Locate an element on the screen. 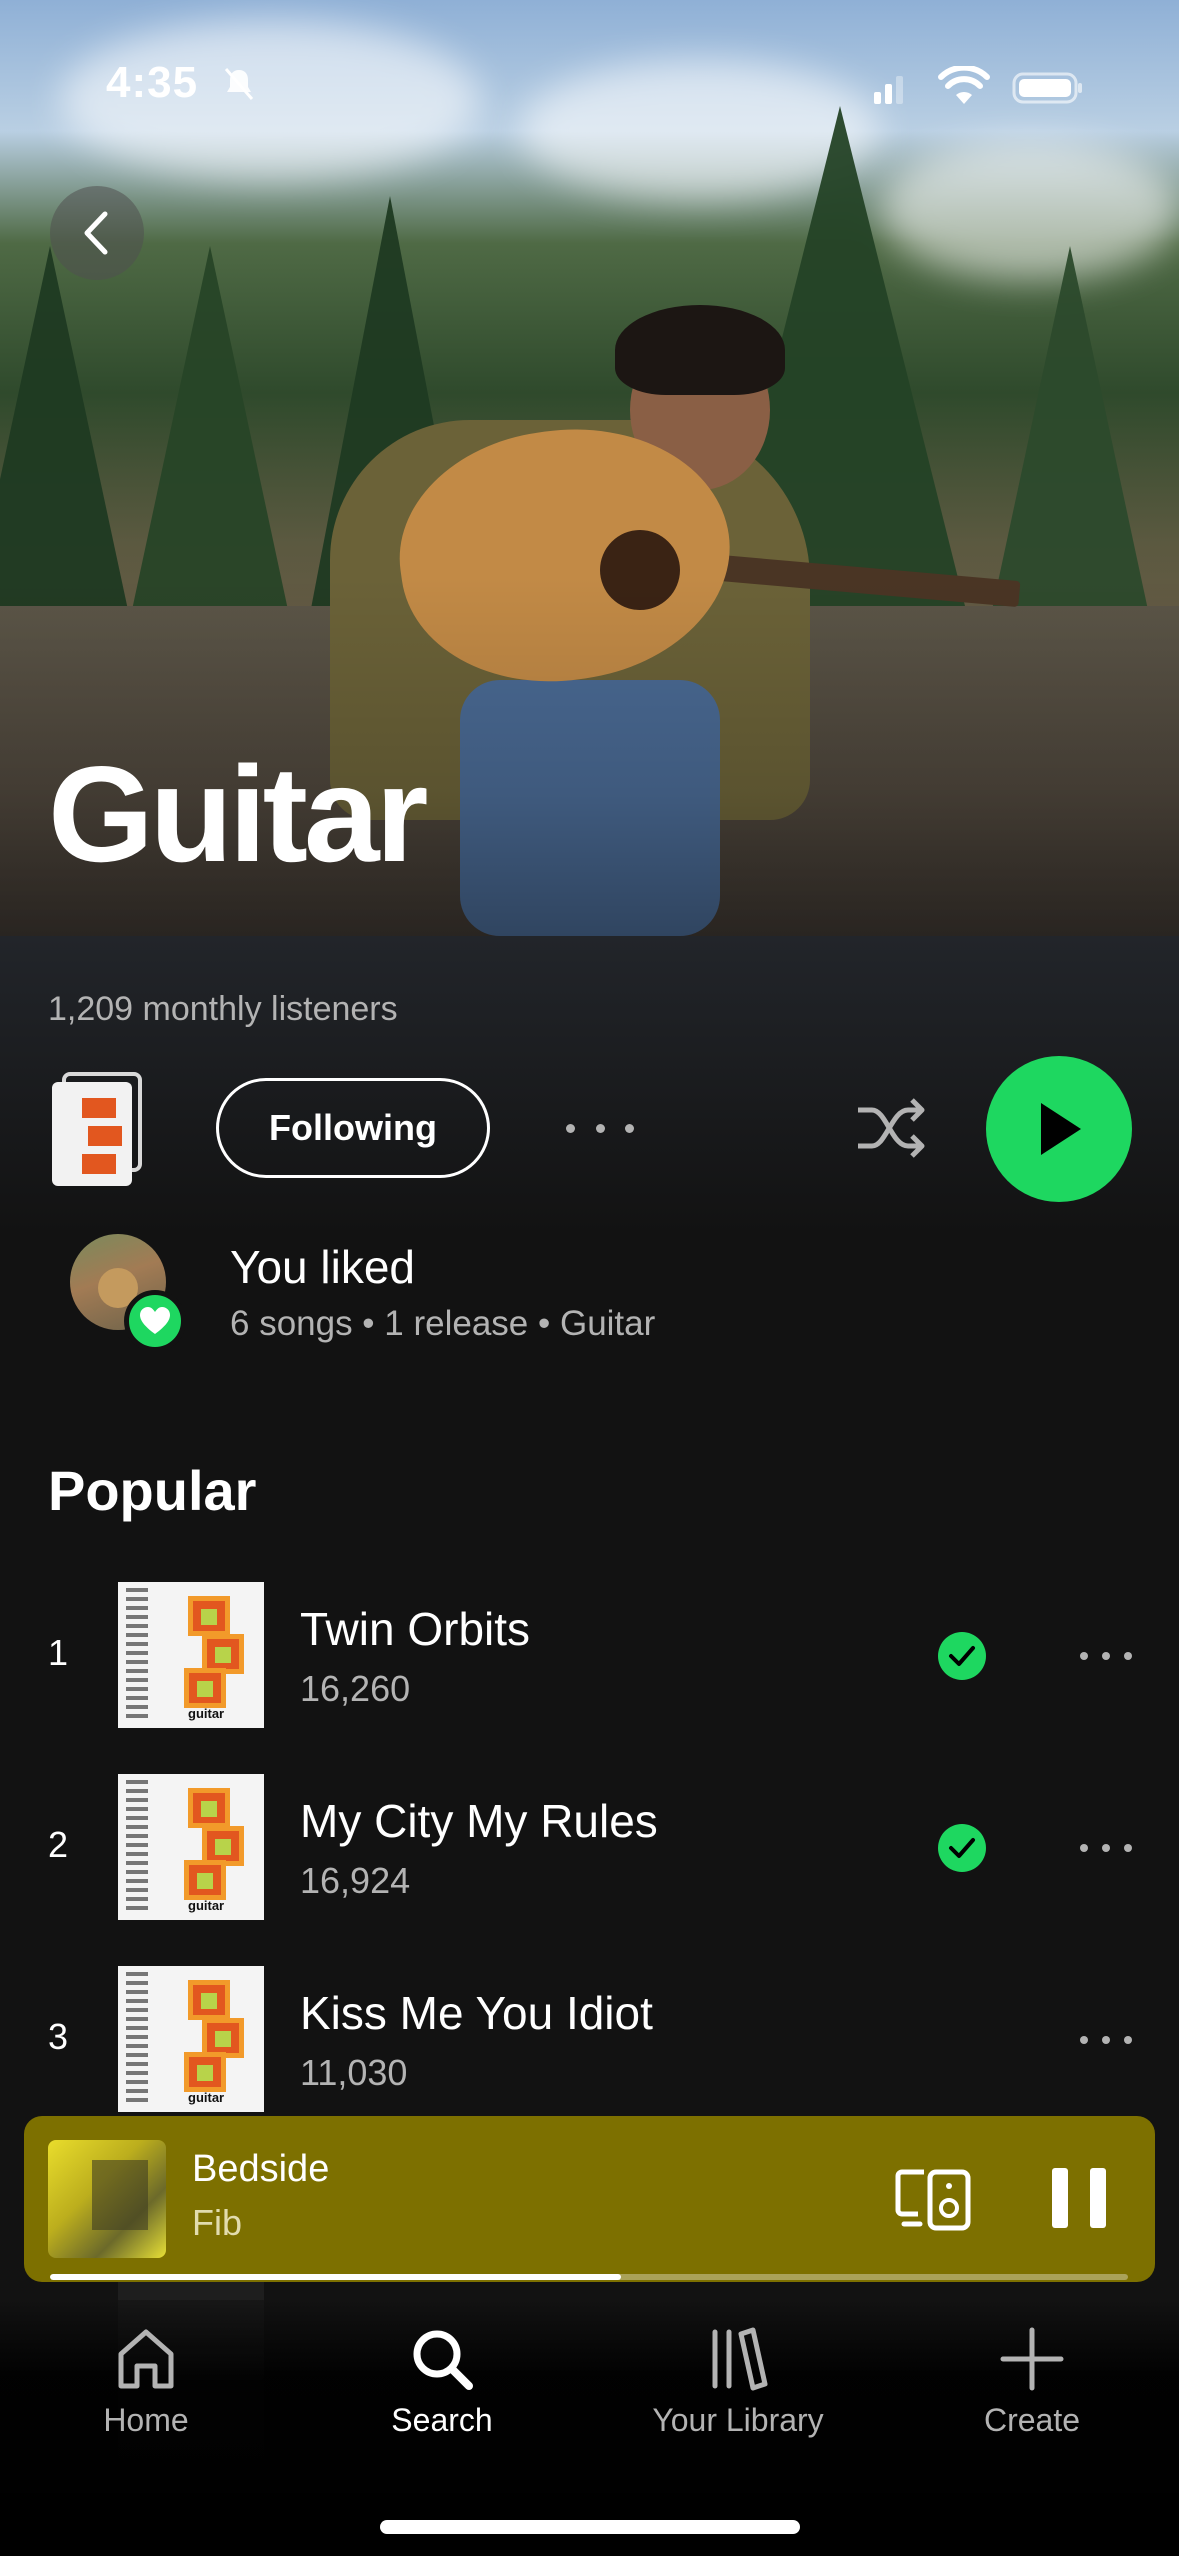  nav-create-label: Create is located at coordinates (1032, 2420).